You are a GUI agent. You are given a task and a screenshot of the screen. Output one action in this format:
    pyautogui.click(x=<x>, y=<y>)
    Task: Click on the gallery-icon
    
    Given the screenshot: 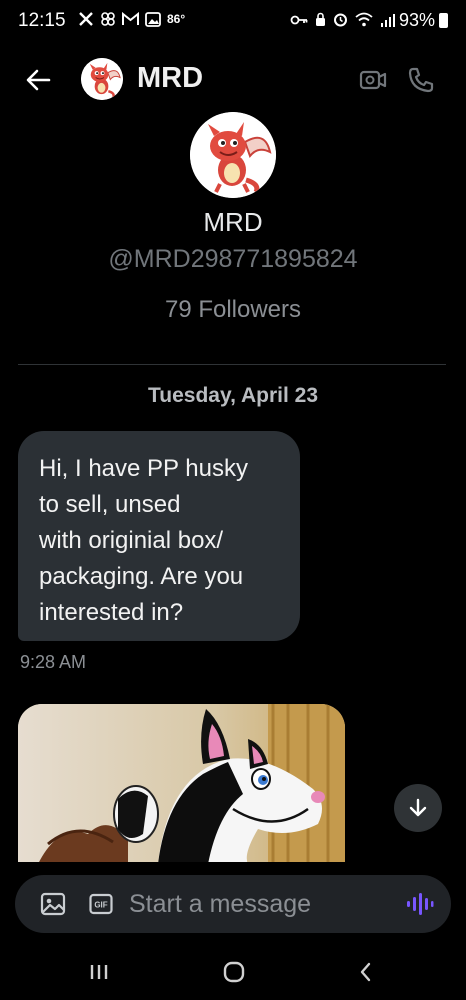 What is the action you would take?
    pyautogui.click(x=153, y=19)
    